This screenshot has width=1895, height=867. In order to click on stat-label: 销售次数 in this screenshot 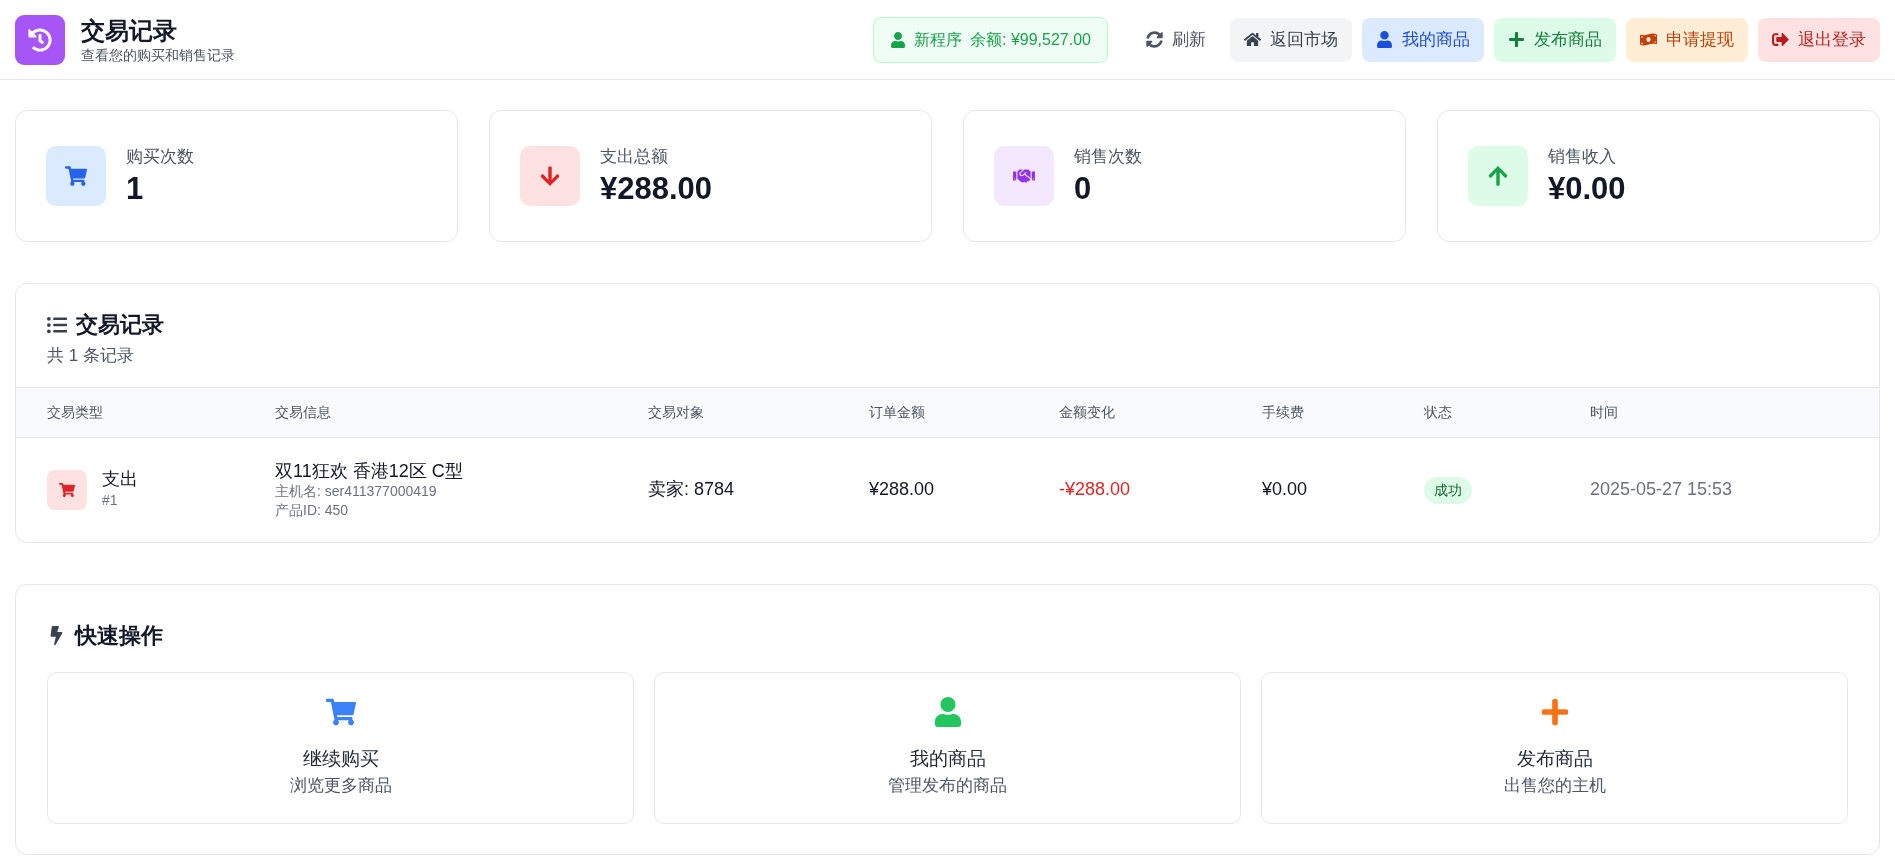, I will do `click(1108, 157)`.